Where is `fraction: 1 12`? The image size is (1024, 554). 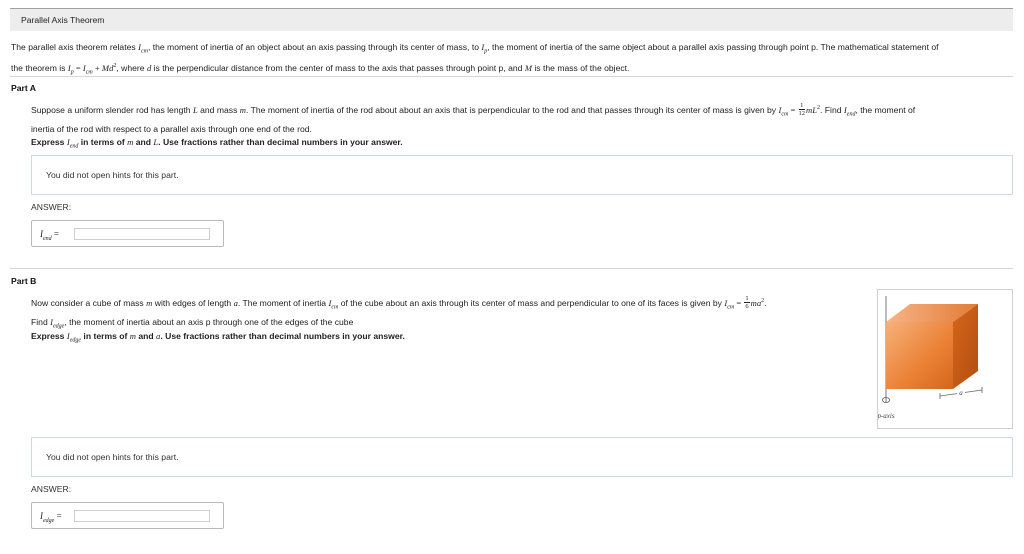 fraction: 1 12 is located at coordinates (802, 110).